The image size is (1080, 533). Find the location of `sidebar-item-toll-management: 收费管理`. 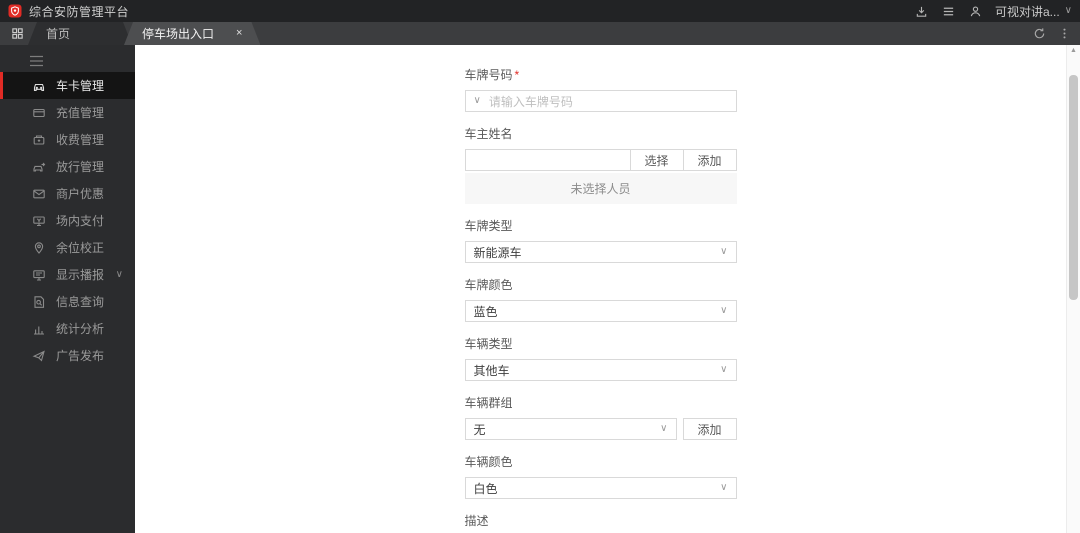

sidebar-item-toll-management: 收费管理 is located at coordinates (67, 139).